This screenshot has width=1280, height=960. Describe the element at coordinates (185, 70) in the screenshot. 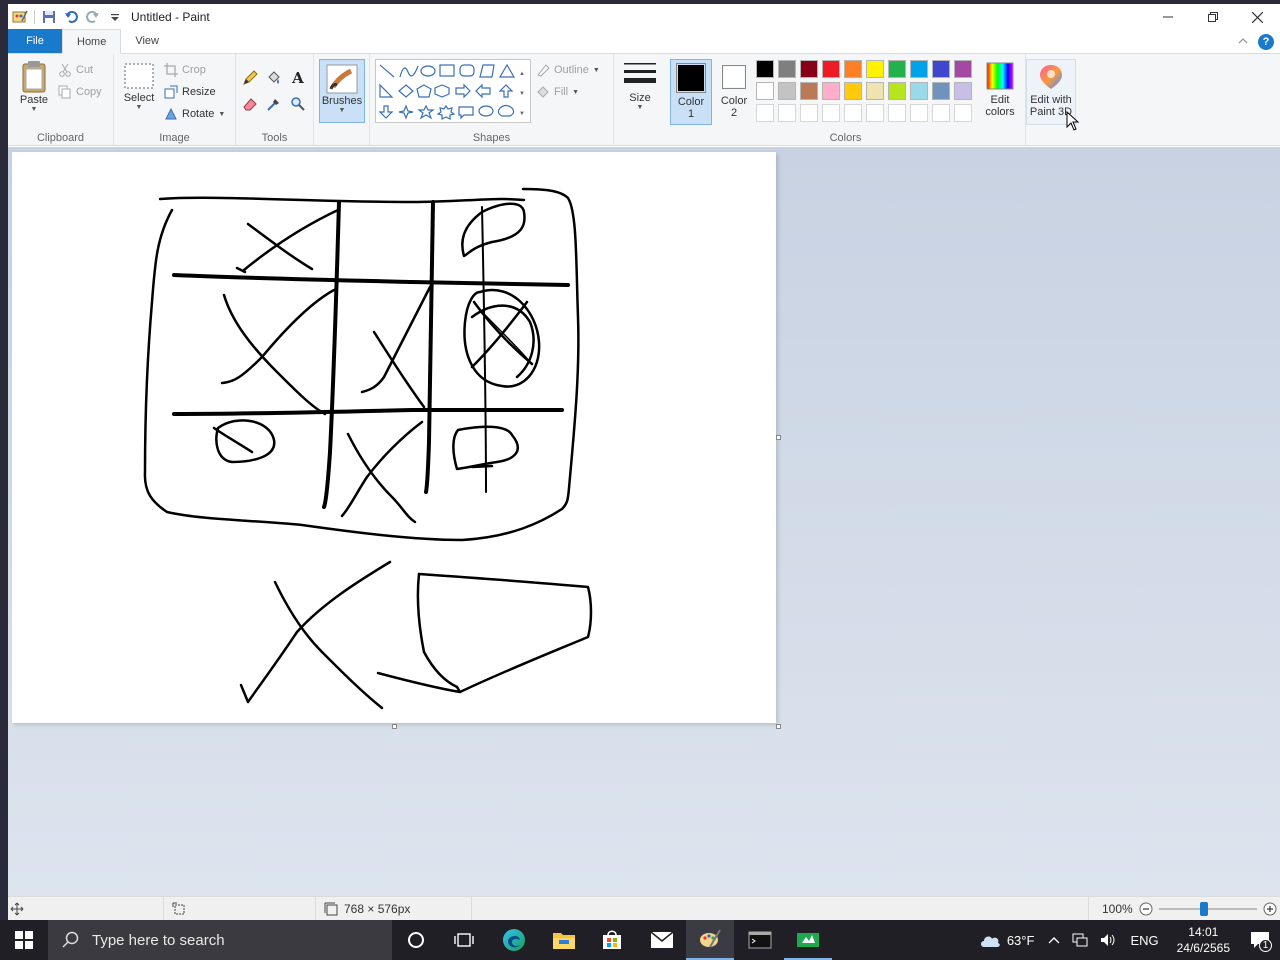

I see `crop-button: Crop` at that location.